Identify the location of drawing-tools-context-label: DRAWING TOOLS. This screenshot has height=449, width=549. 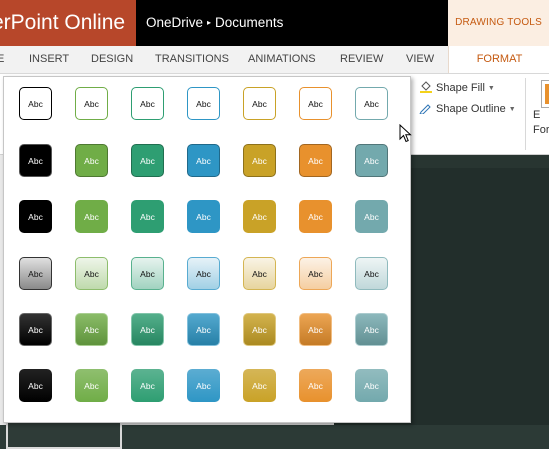
(498, 23).